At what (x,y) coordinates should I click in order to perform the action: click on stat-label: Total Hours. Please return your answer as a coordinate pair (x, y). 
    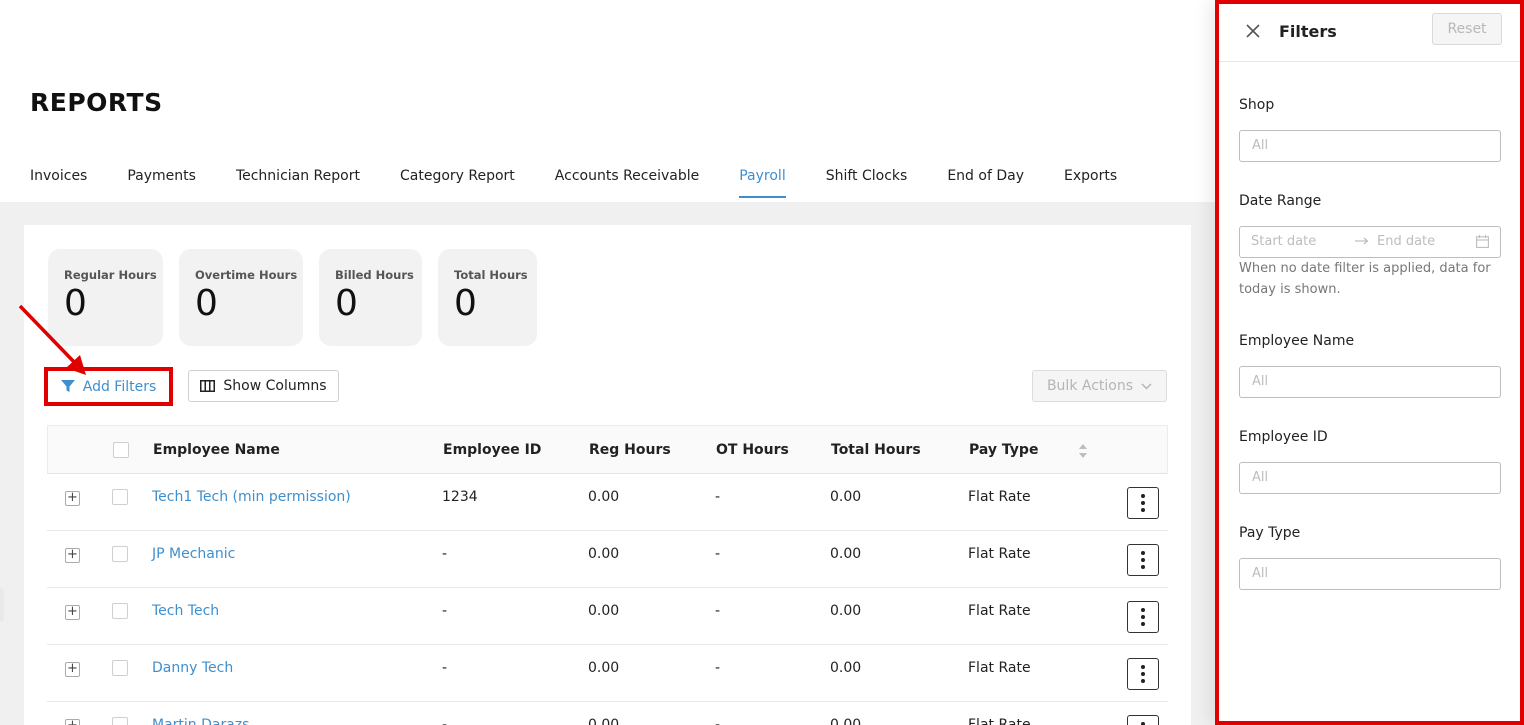
    Looking at the image, I should click on (491, 275).